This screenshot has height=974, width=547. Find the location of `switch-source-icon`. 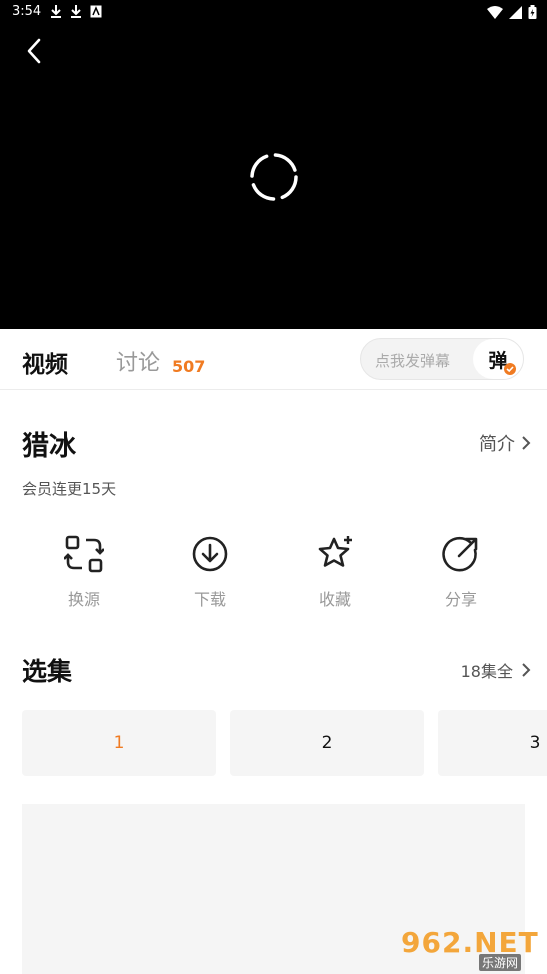

switch-source-icon is located at coordinates (84, 554).